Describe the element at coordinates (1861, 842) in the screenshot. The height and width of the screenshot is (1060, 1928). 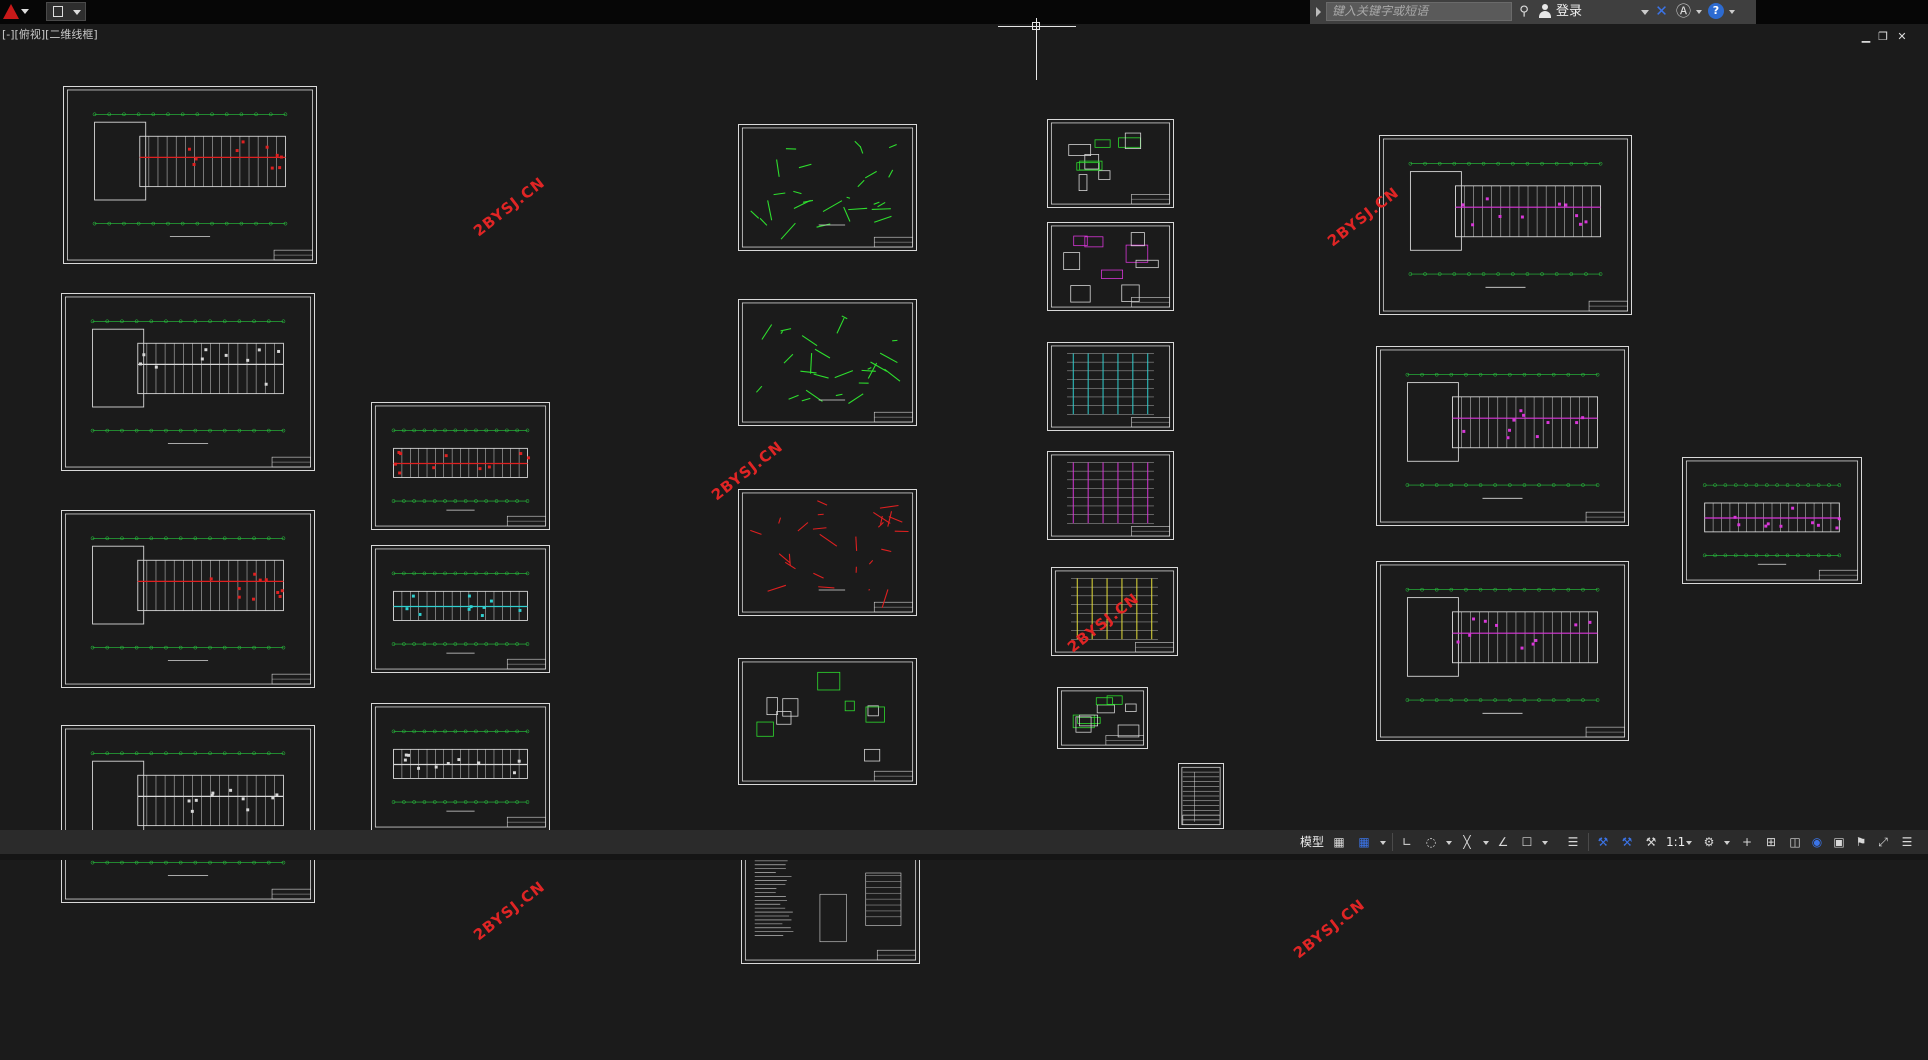
I see `properties-icon: ⚑` at that location.